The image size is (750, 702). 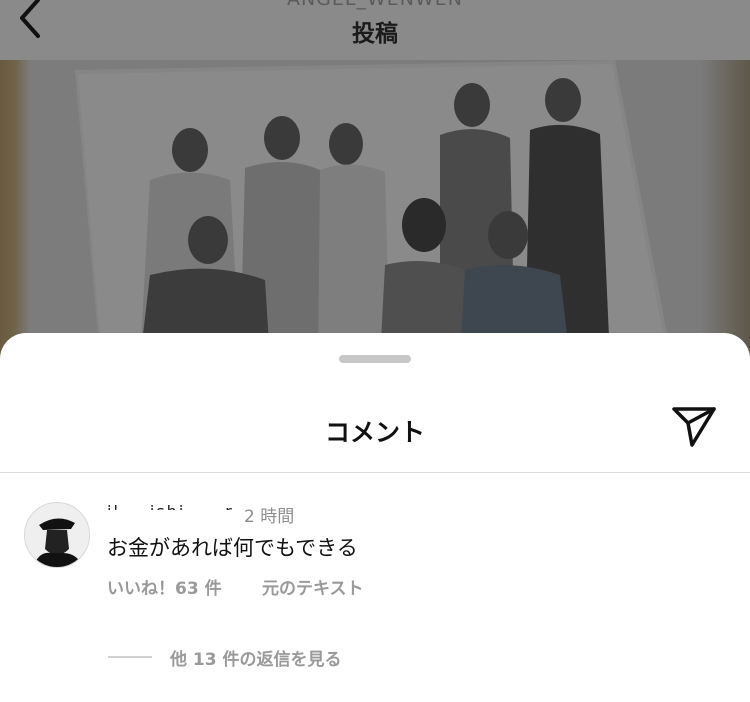 I want to click on post-header: ANGEL_WENWEN 投稿, so click(x=375, y=30).